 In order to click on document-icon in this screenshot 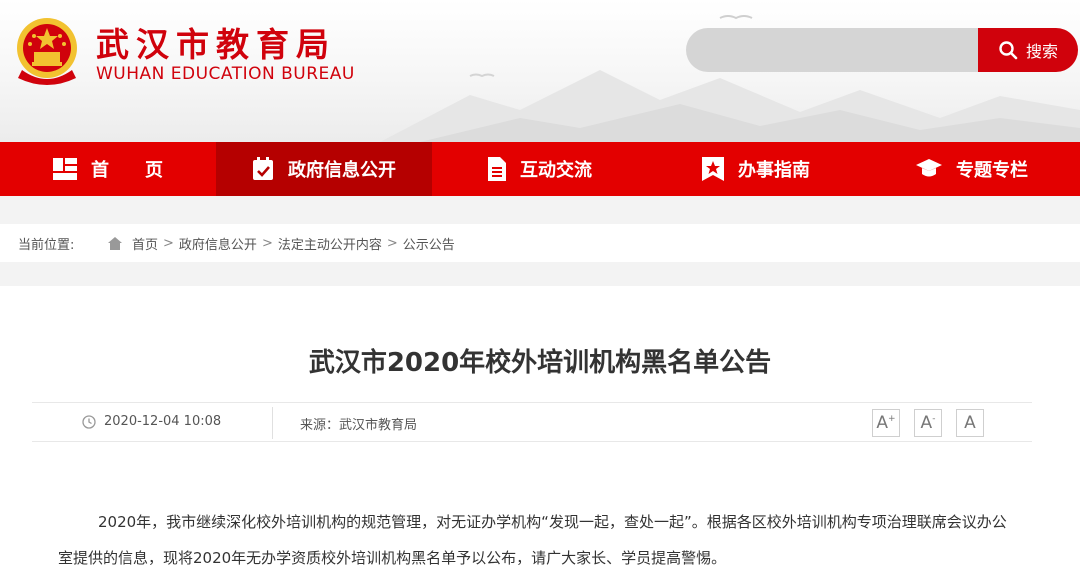, I will do `click(497, 169)`.